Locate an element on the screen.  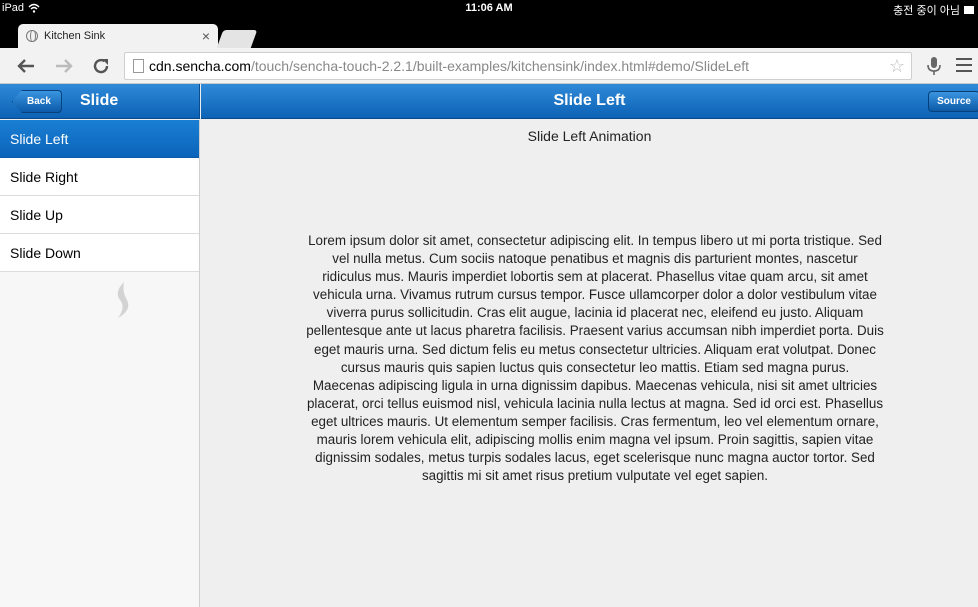
back-arrow-icon is located at coordinates (26, 66).